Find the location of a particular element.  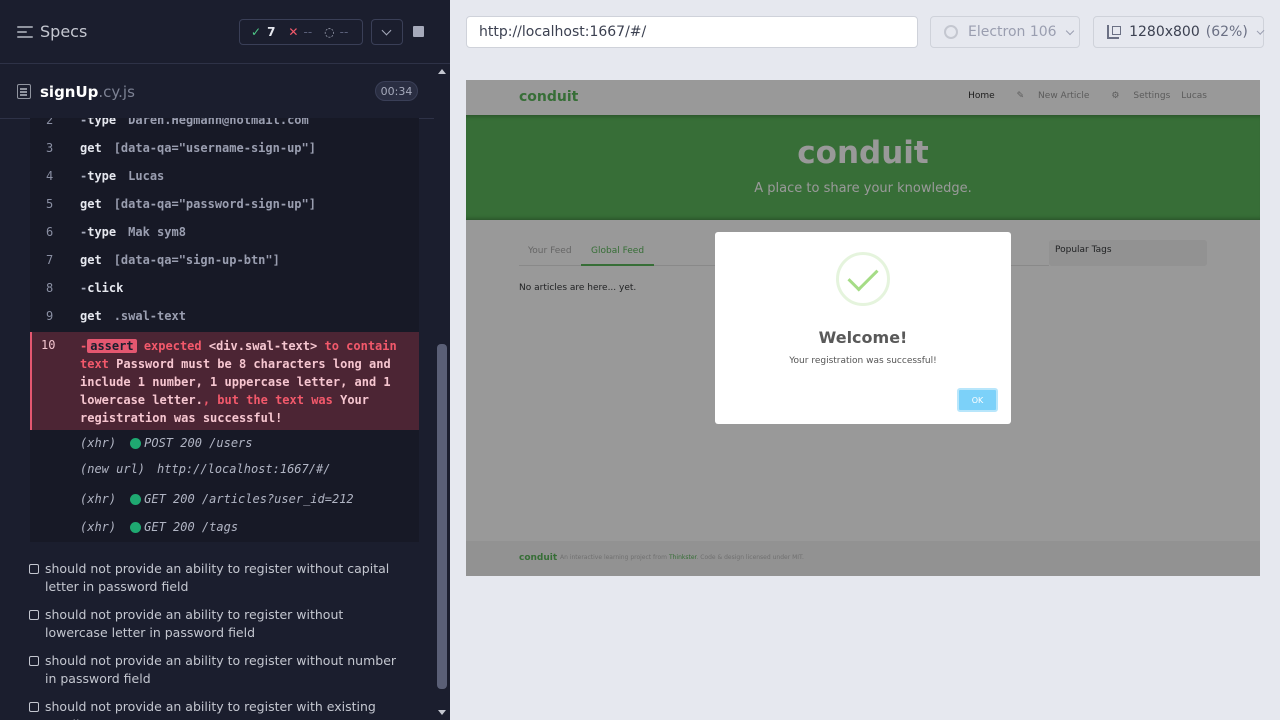

assert-but: , but the text was is located at coordinates (267, 400).